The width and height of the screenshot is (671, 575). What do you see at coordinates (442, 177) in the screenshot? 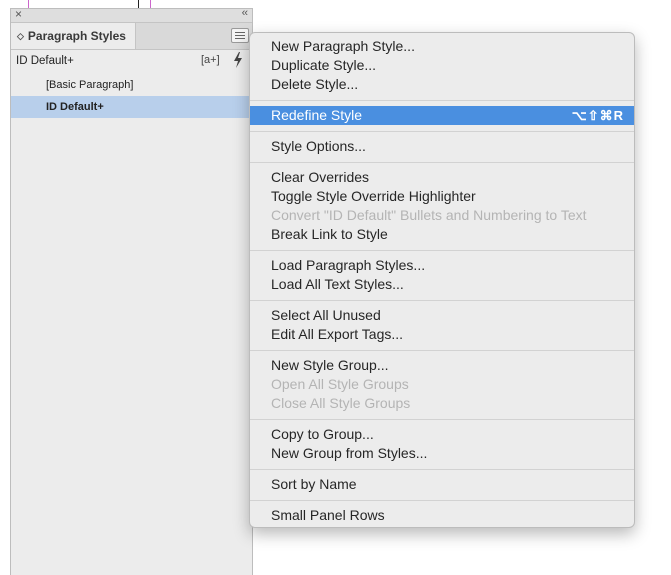
I see `menu-item-clear-overrides: Clear Overrides` at bounding box center [442, 177].